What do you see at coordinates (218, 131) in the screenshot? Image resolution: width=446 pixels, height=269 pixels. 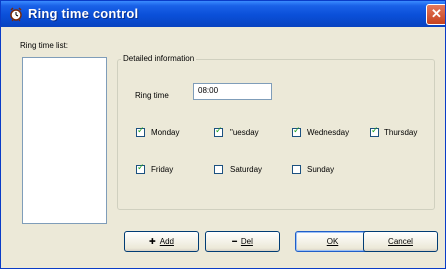 I see `tuesday-checkbox` at bounding box center [218, 131].